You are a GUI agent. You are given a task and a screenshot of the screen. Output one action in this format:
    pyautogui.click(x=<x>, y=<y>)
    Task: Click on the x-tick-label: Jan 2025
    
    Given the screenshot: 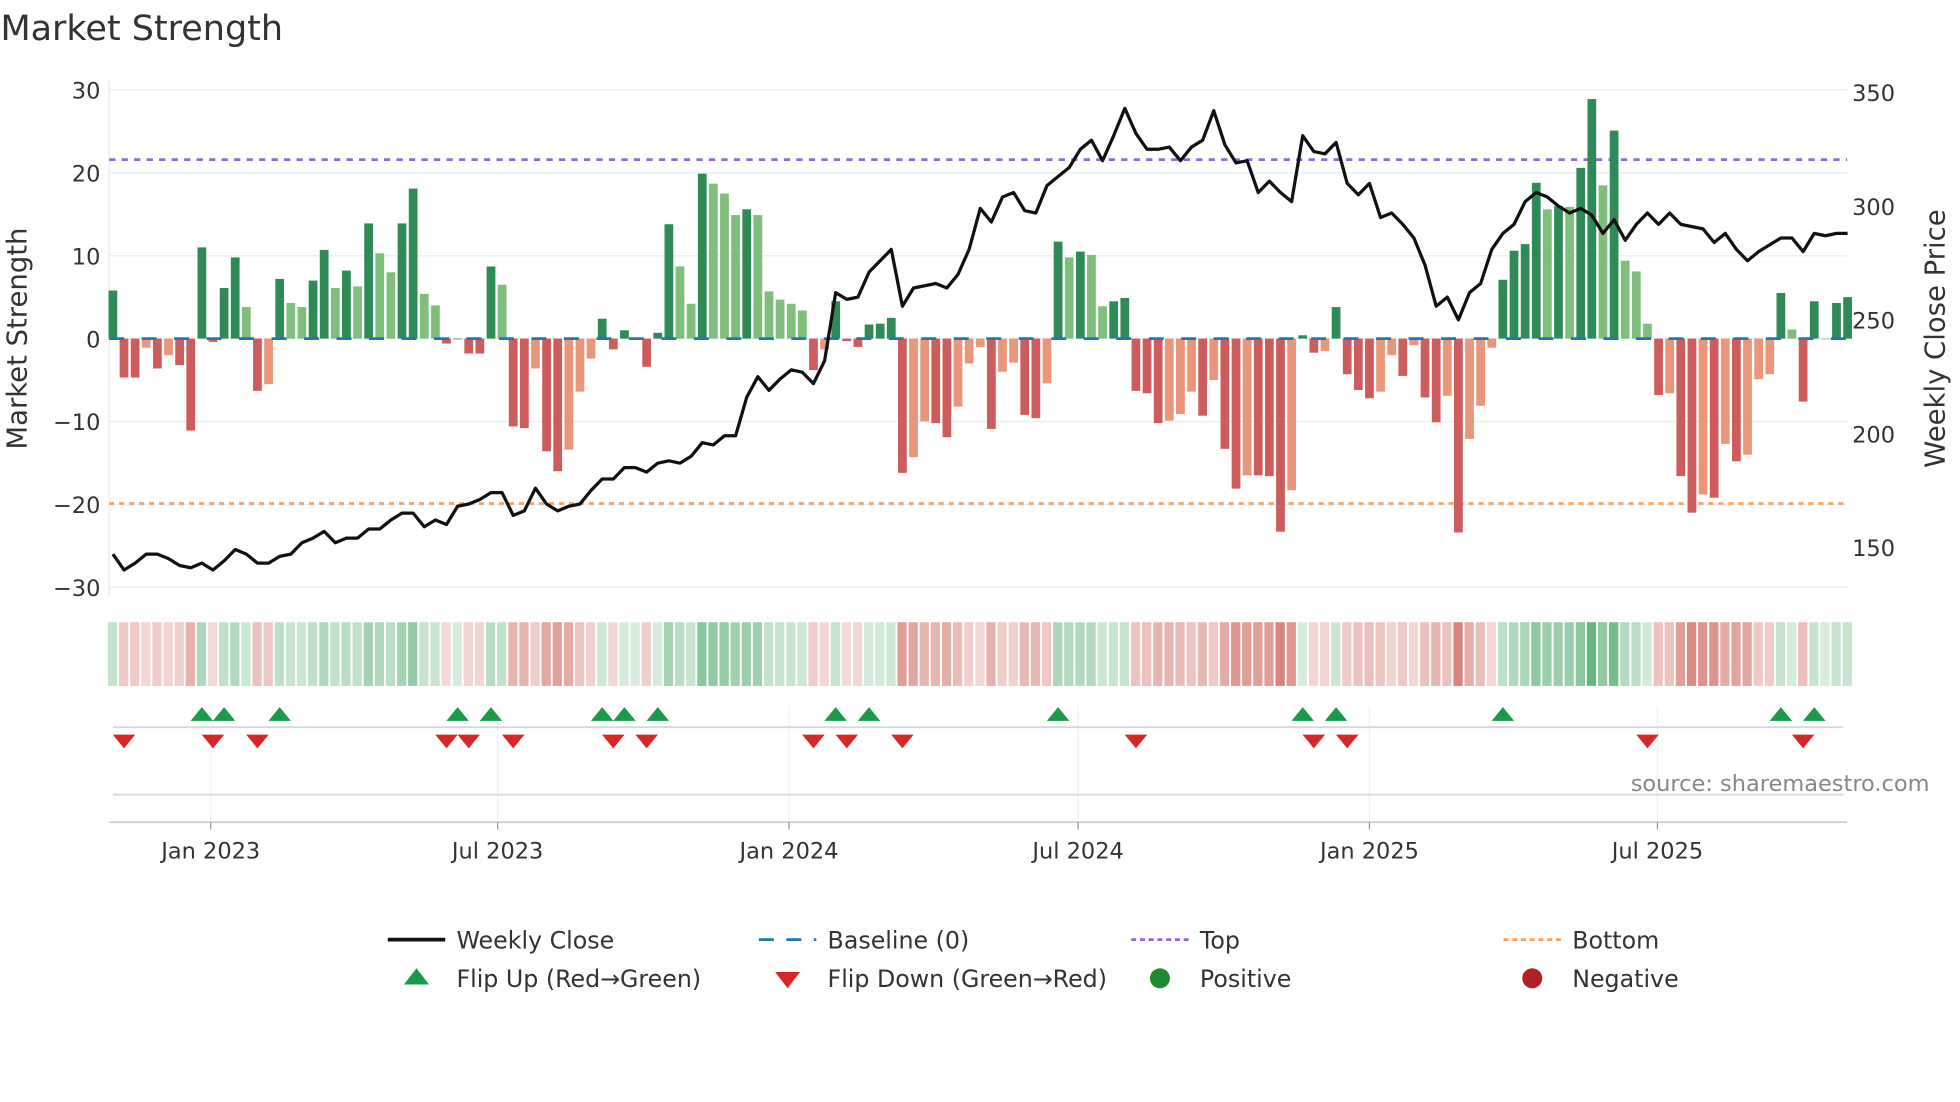 What is the action you would take?
    pyautogui.click(x=1368, y=851)
    